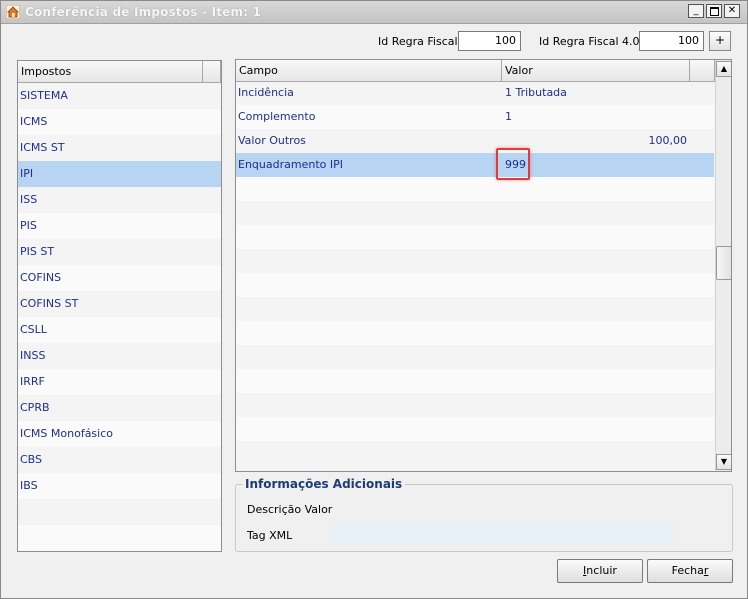 This screenshot has width=748, height=599. What do you see at coordinates (475, 117) in the screenshot?
I see `table-row: Complemento 1` at bounding box center [475, 117].